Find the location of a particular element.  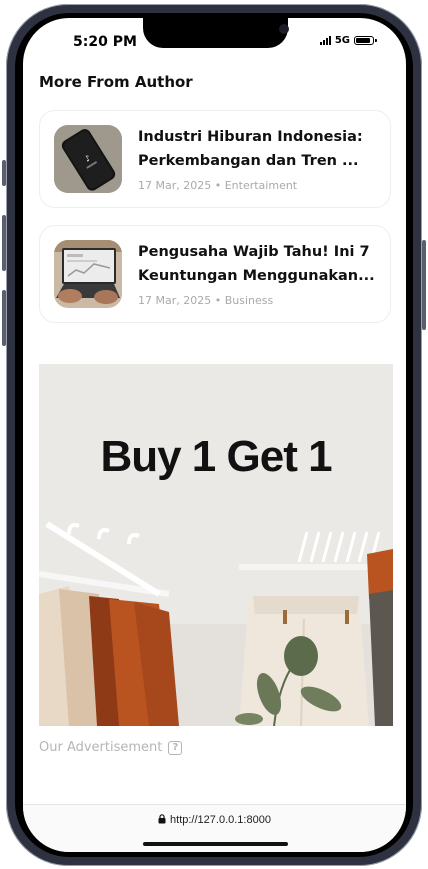

article-thumbnail: ♪ is located at coordinates (88, 159).